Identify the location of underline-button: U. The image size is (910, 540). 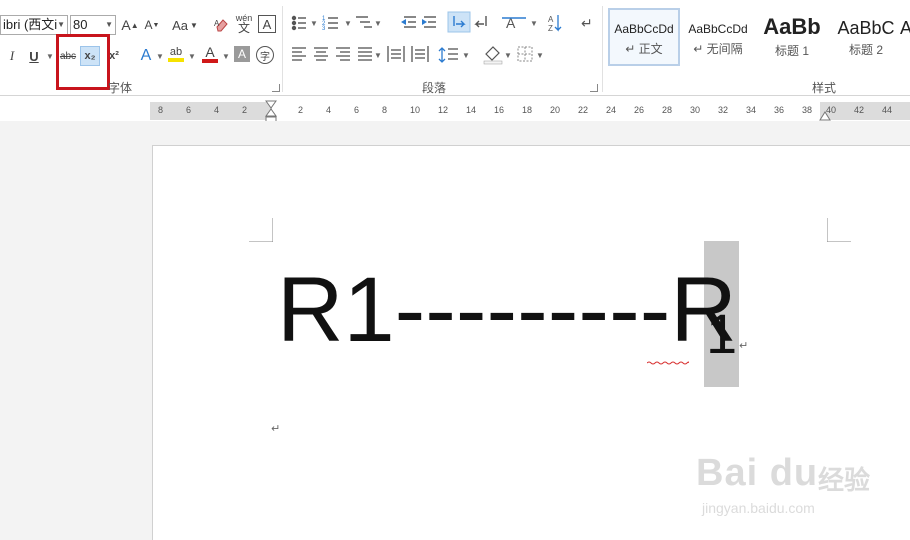
(34, 56).